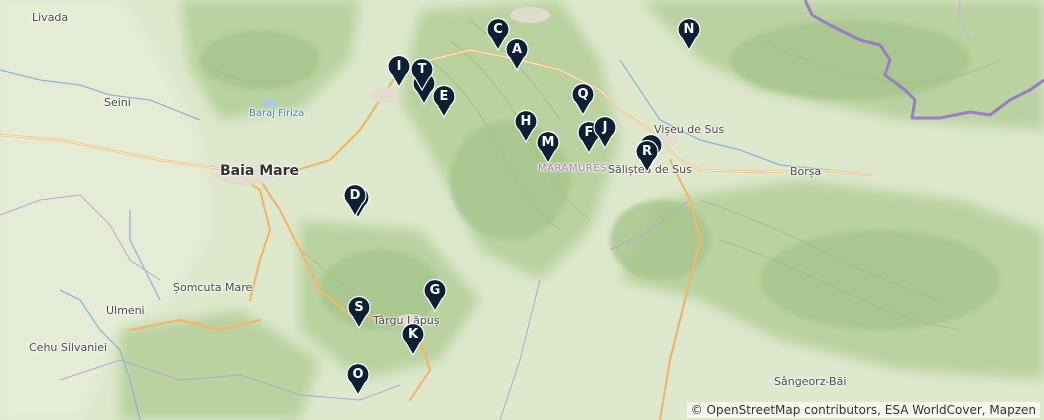  Describe the element at coordinates (68, 347) in the screenshot. I see `place-label-cehu-silvaniei: Cehu Silvaniei` at that location.